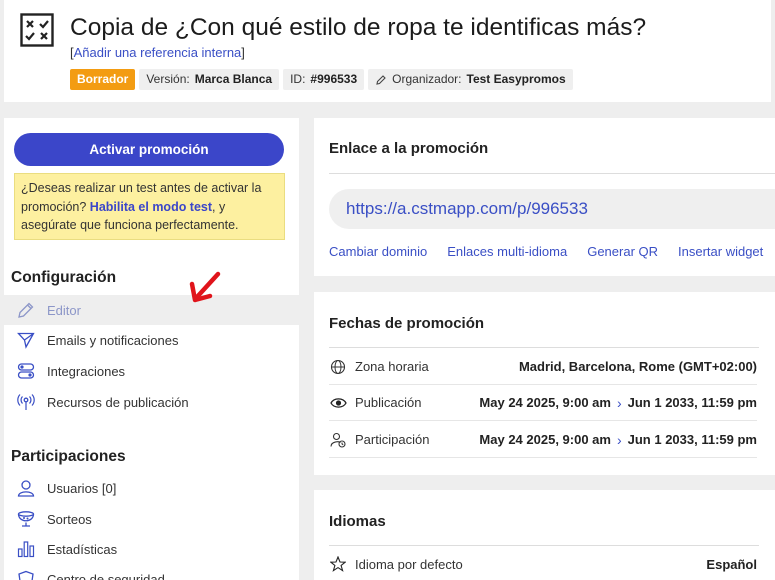  What do you see at coordinates (427, 79) in the screenshot?
I see `organizer-label: Organizador:` at bounding box center [427, 79].